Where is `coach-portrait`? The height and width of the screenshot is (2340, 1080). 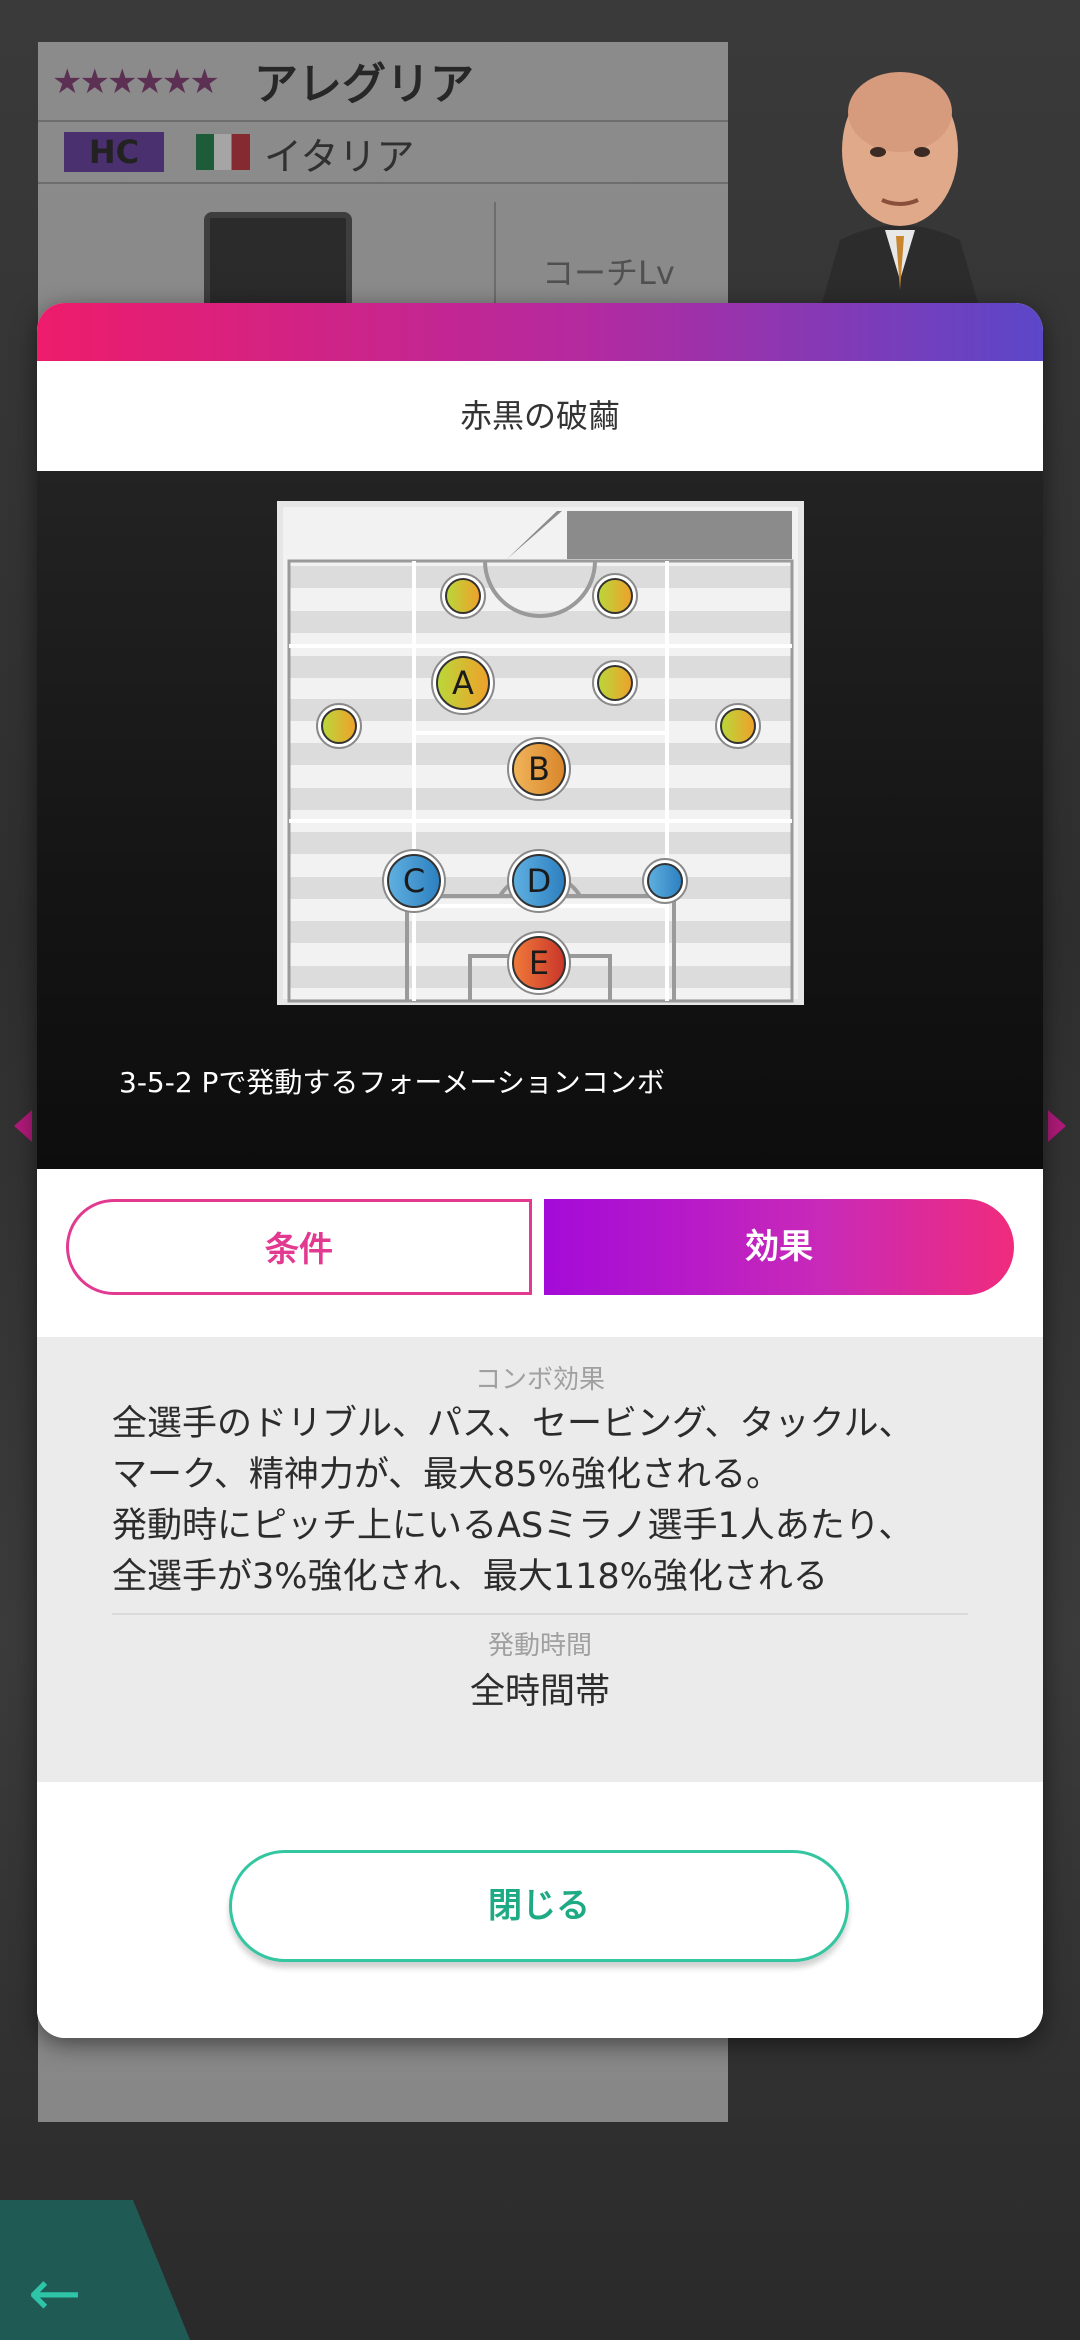 coach-portrait is located at coordinates (900, 191).